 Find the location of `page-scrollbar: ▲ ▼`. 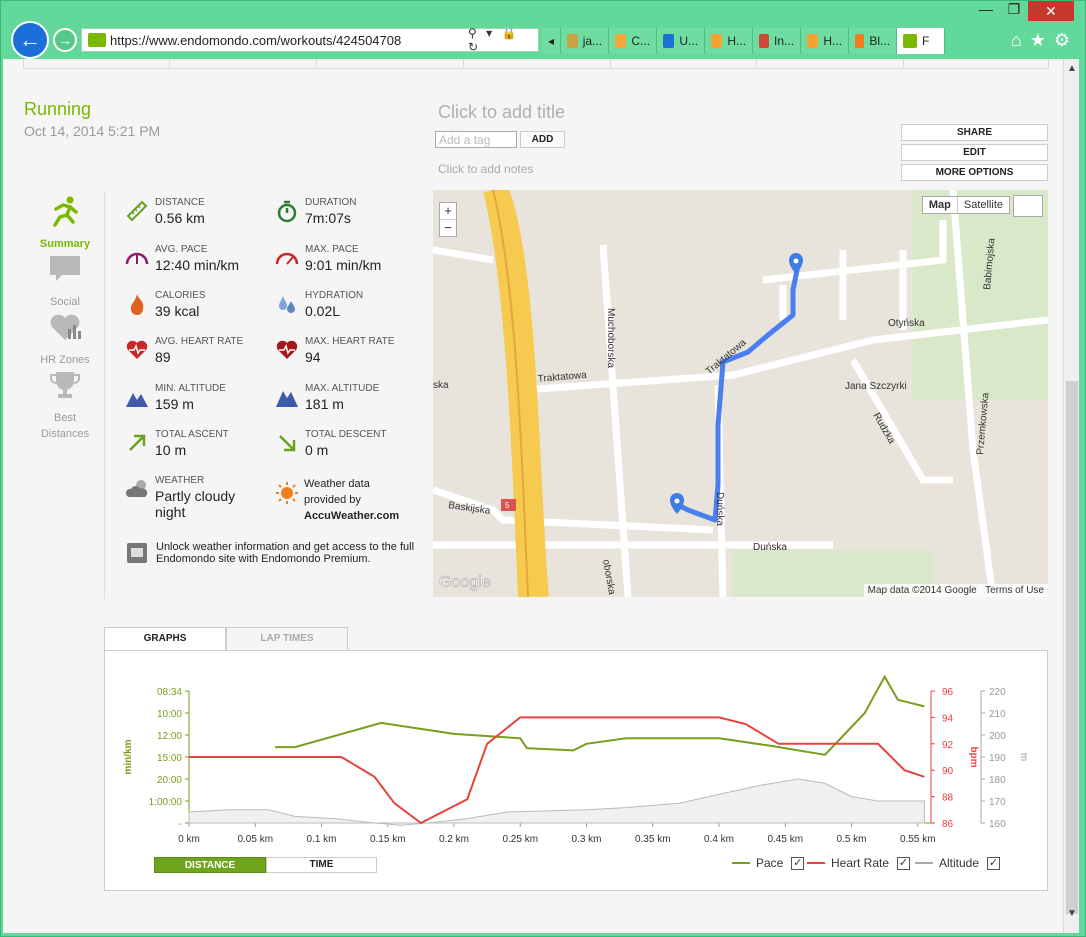

page-scrollbar: ▲ ▼ is located at coordinates (1071, 496).